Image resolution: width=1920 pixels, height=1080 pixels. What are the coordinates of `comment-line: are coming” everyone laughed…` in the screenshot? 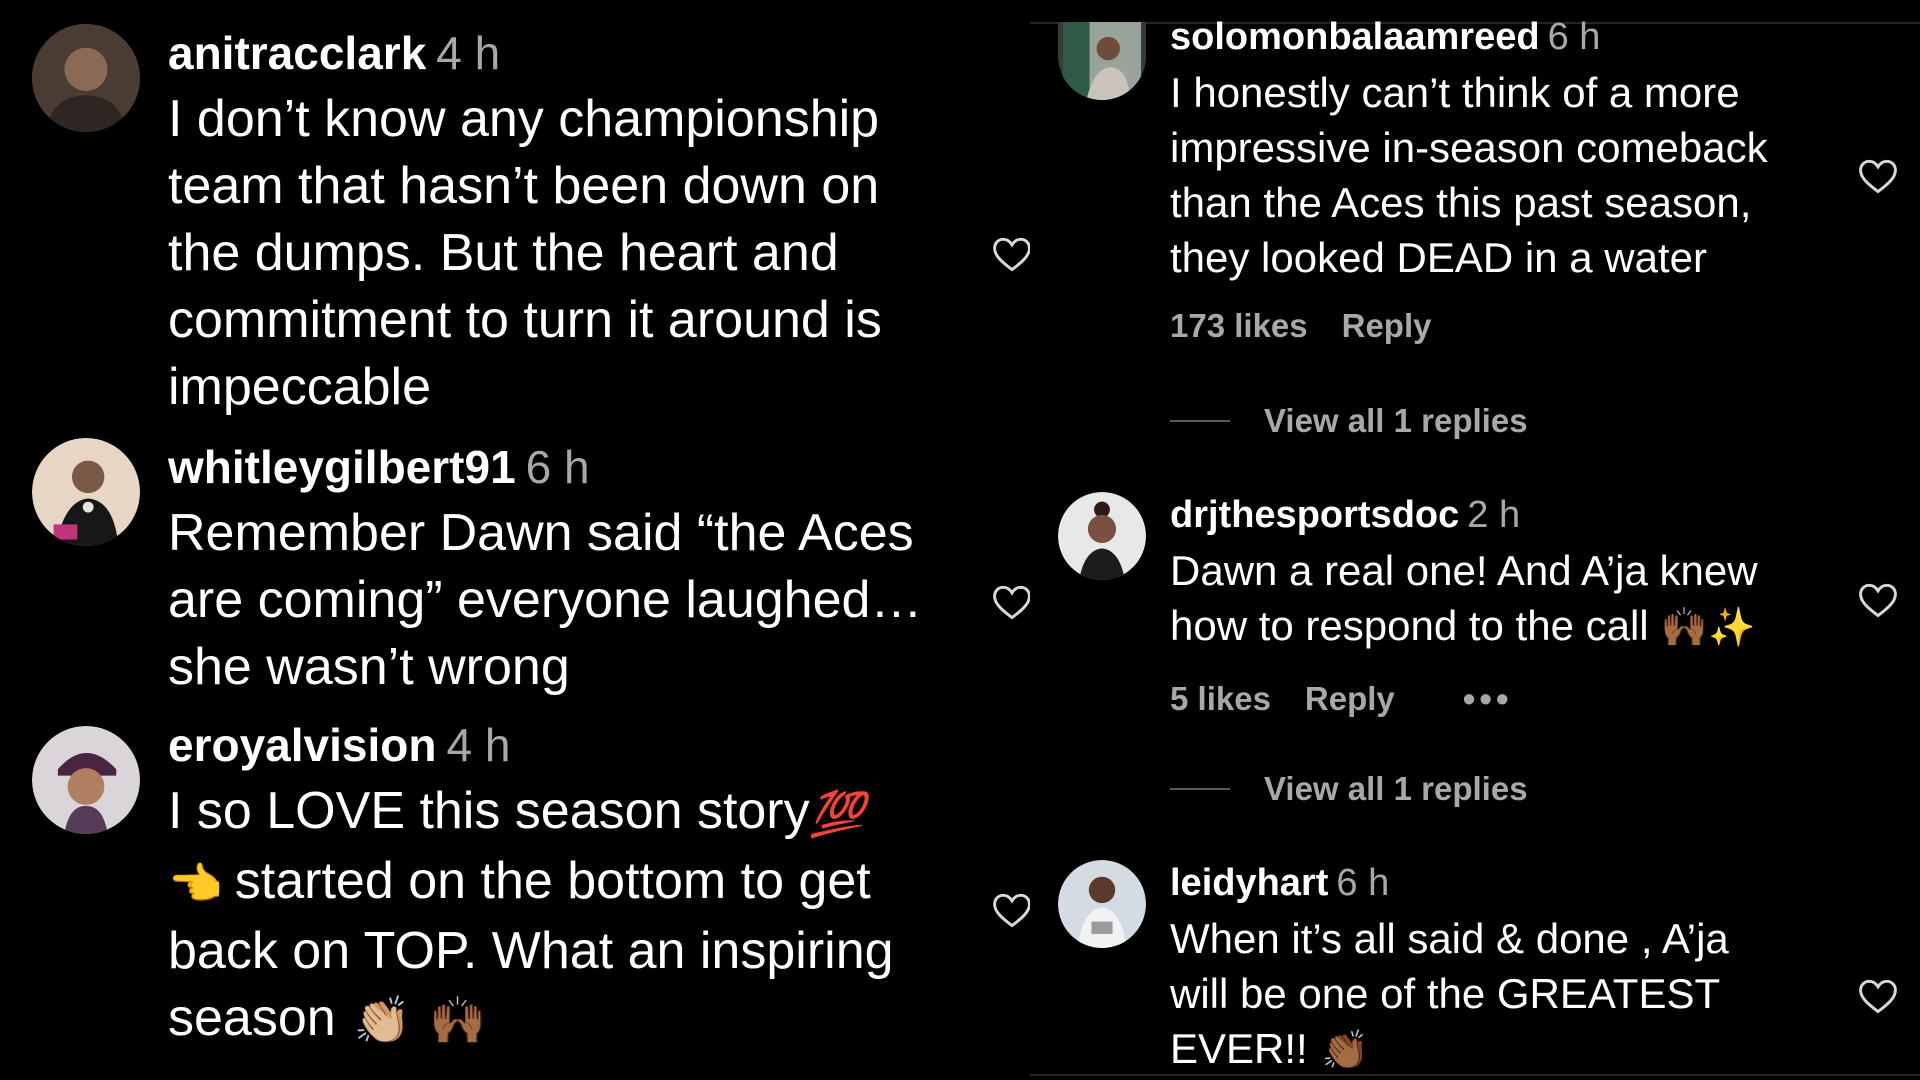 It's located at (545, 600).